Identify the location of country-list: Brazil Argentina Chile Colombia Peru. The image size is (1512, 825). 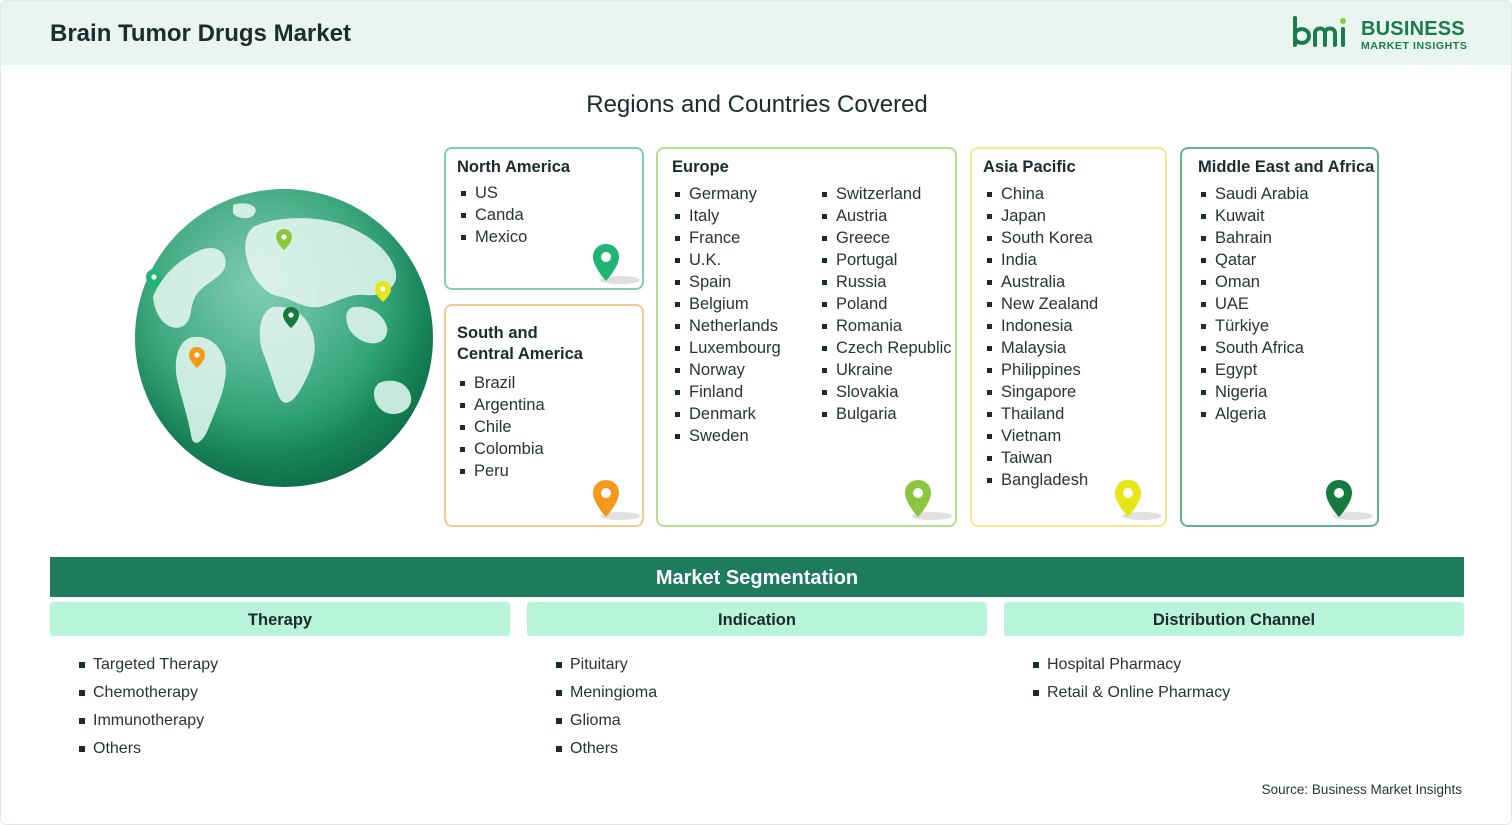
(501, 427).